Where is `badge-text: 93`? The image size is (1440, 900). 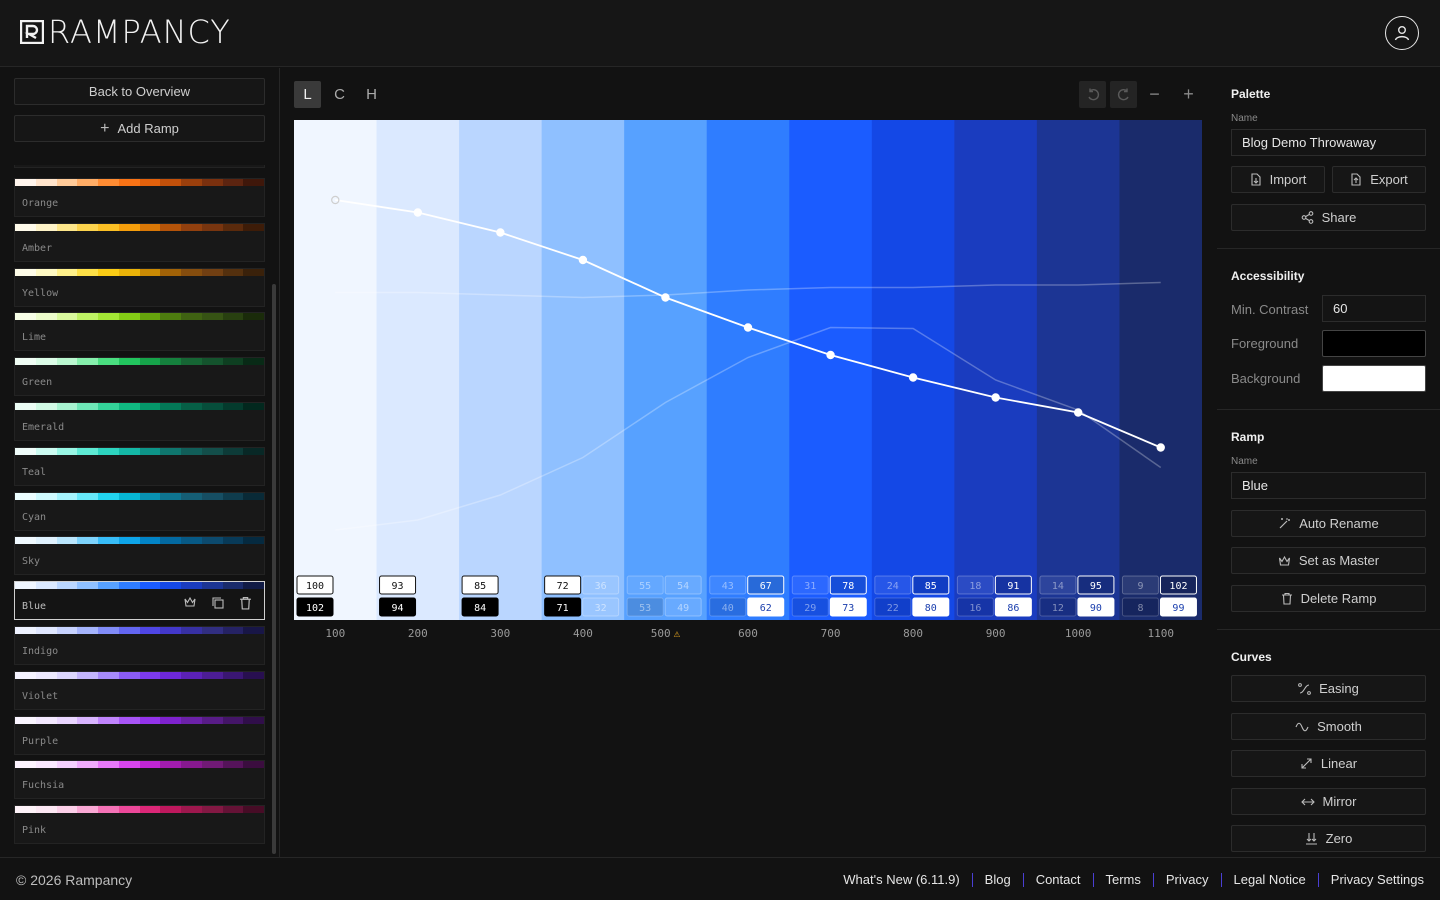 badge-text: 93 is located at coordinates (398, 586).